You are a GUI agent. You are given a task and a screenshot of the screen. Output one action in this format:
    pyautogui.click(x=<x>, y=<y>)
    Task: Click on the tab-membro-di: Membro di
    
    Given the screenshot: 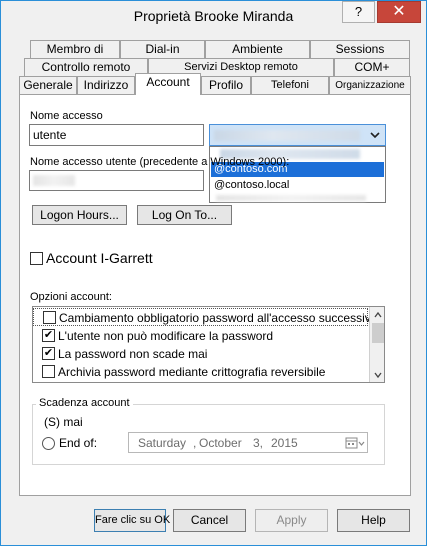 What is the action you would take?
    pyautogui.click(x=75, y=49)
    